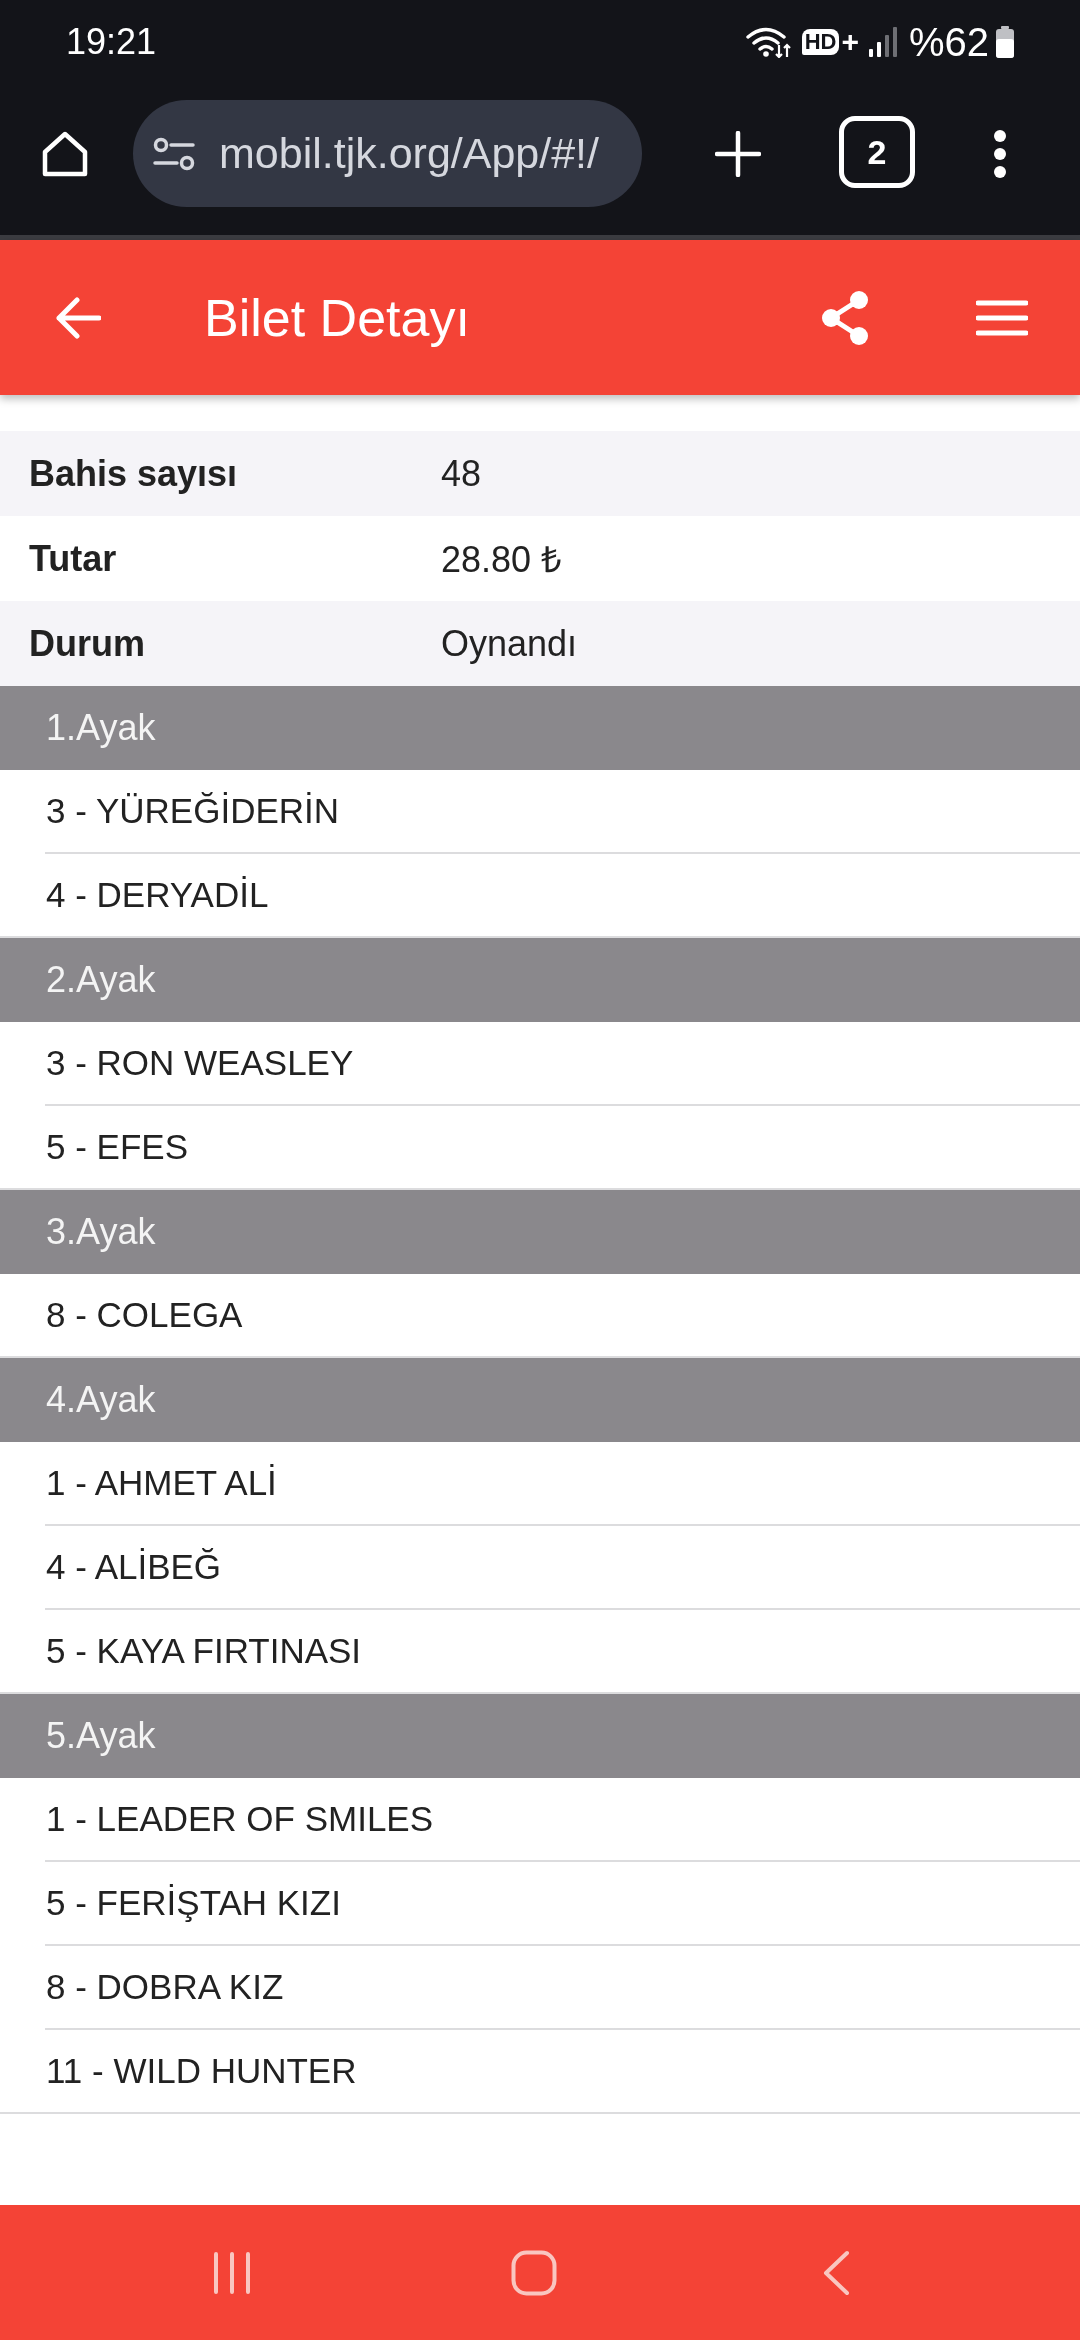  What do you see at coordinates (65, 153) in the screenshot?
I see `home-icon` at bounding box center [65, 153].